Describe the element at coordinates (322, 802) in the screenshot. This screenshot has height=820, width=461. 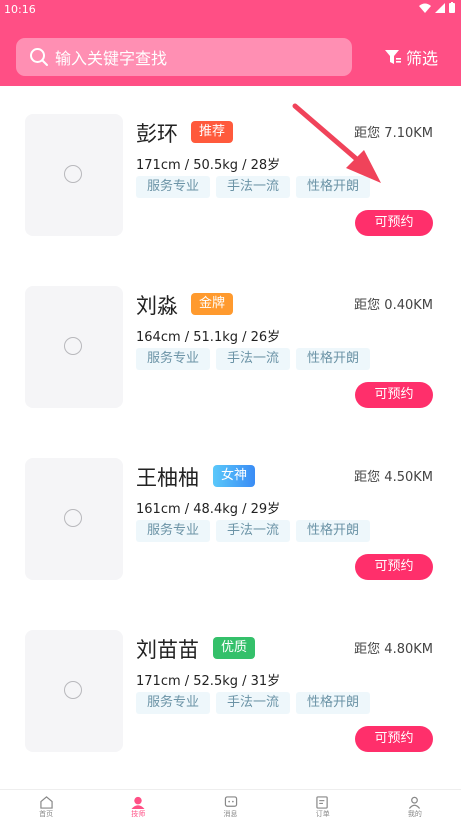
I see `order-icon` at that location.